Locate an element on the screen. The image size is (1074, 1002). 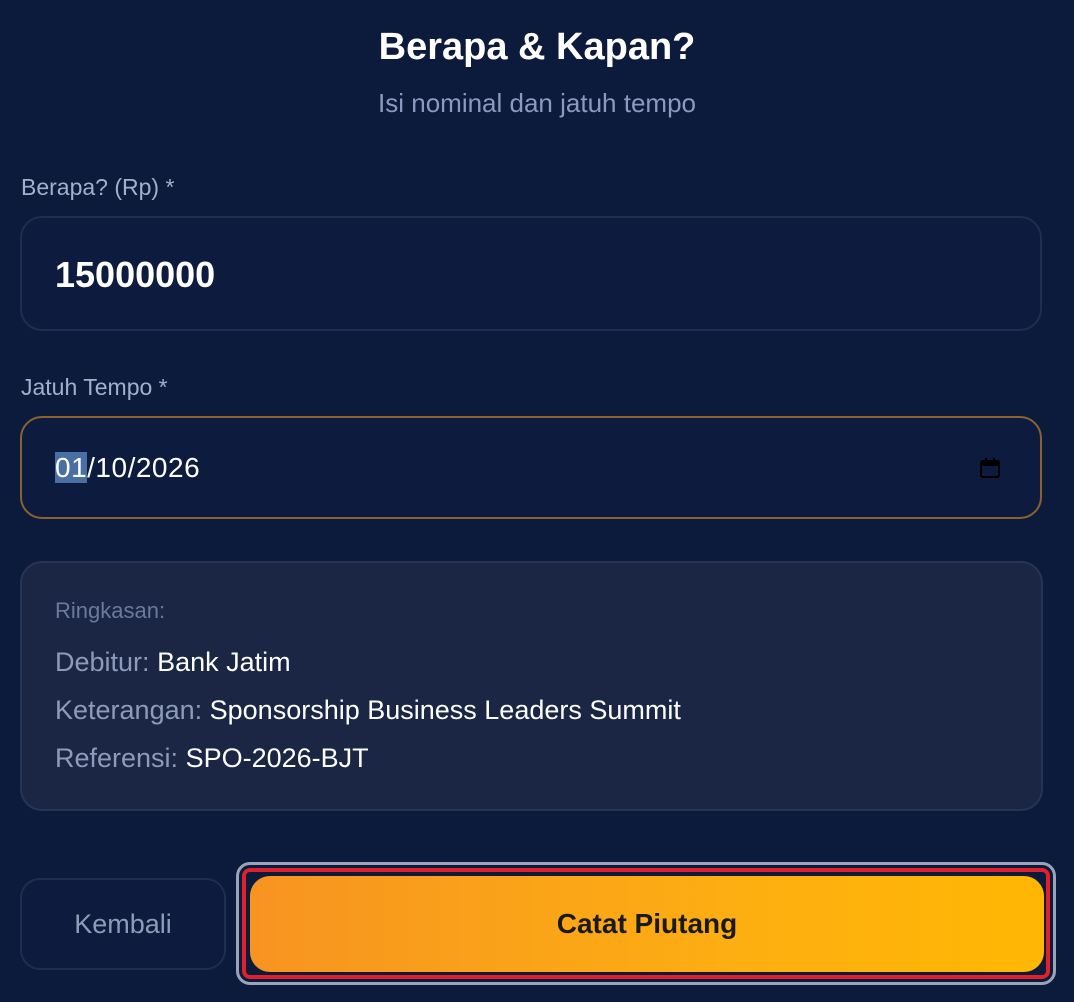
due-date-rest: /10/2026 is located at coordinates (144, 467).